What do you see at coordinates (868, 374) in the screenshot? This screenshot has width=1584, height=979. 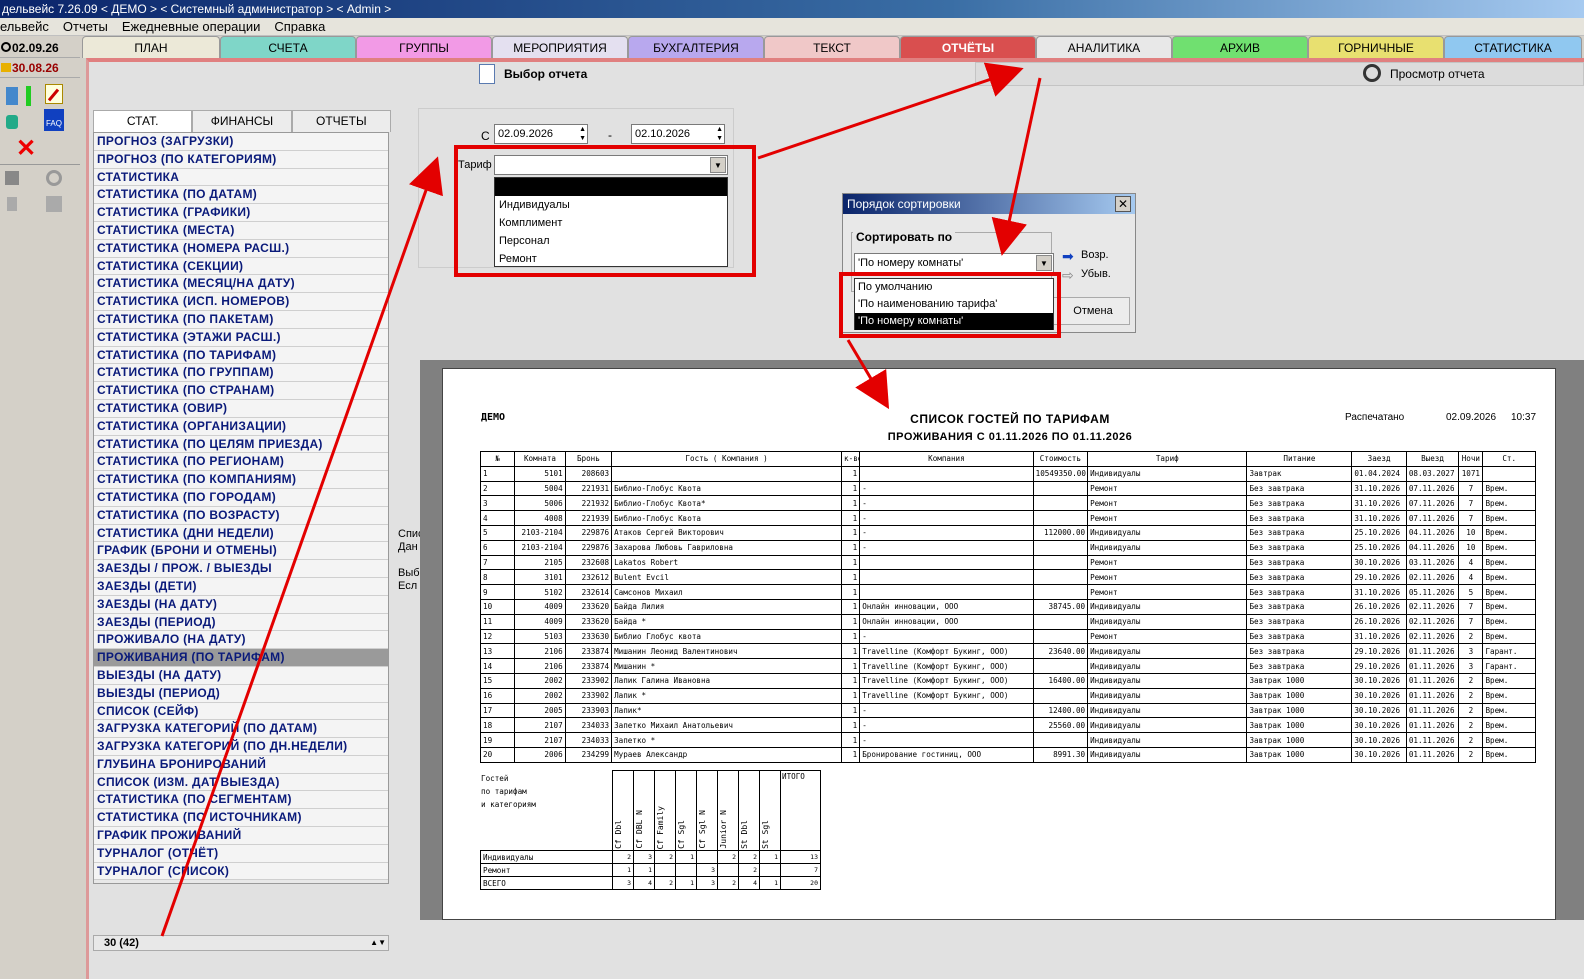 I see `arrow-to-report` at bounding box center [868, 374].